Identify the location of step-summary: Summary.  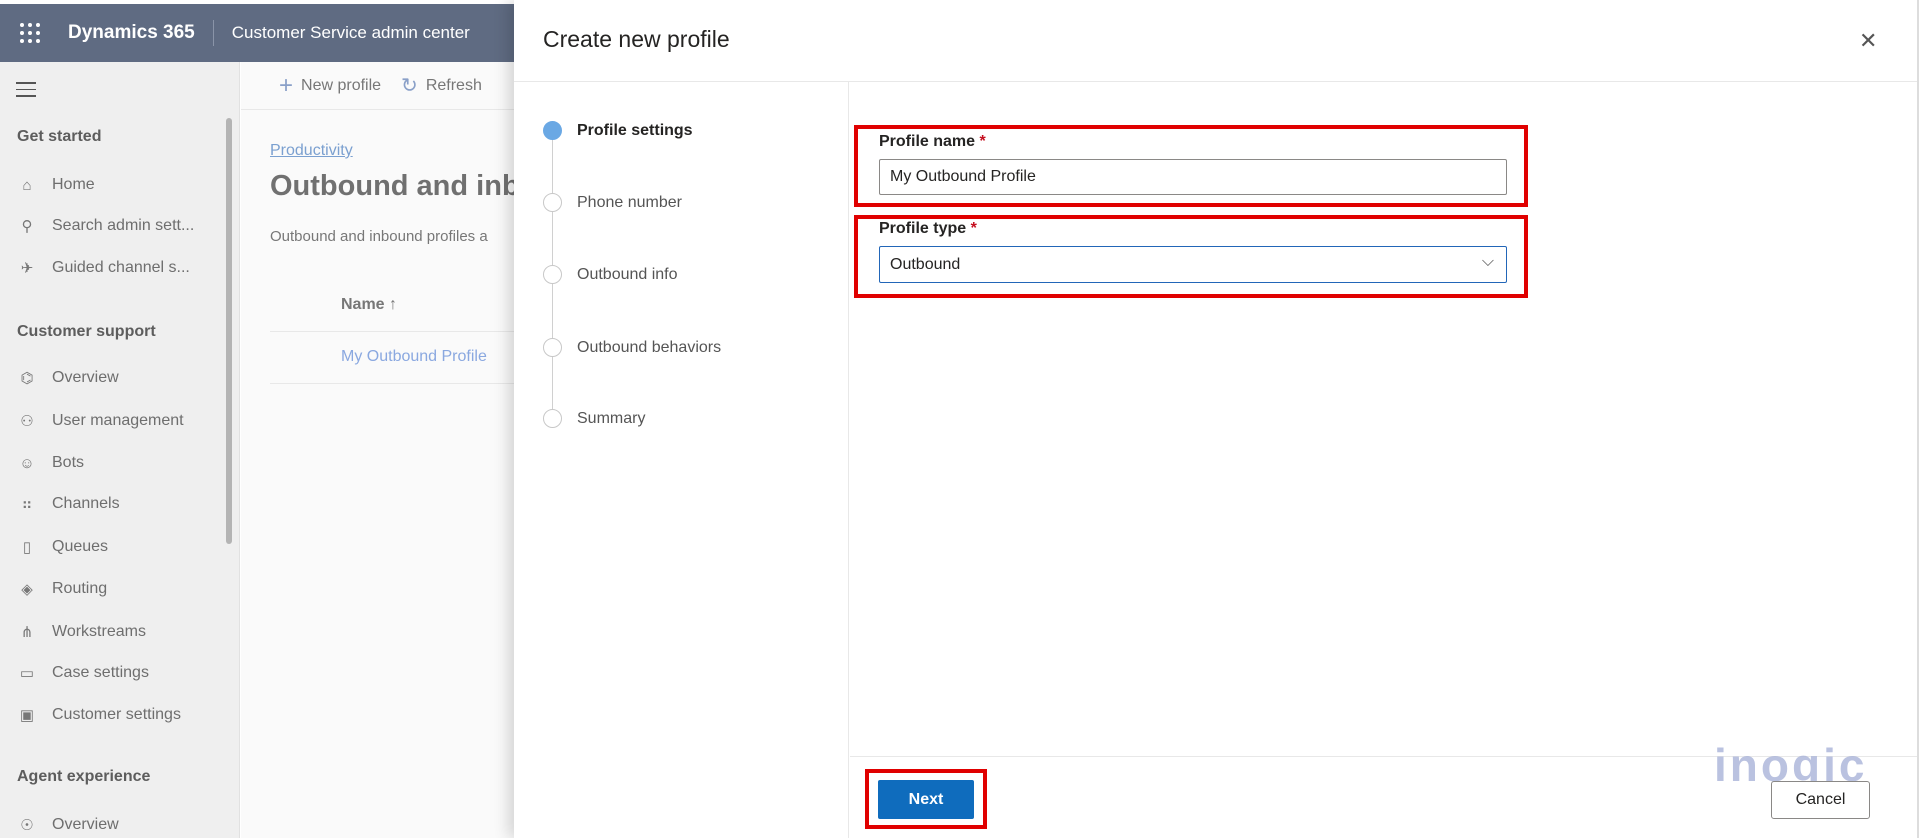
(594, 418).